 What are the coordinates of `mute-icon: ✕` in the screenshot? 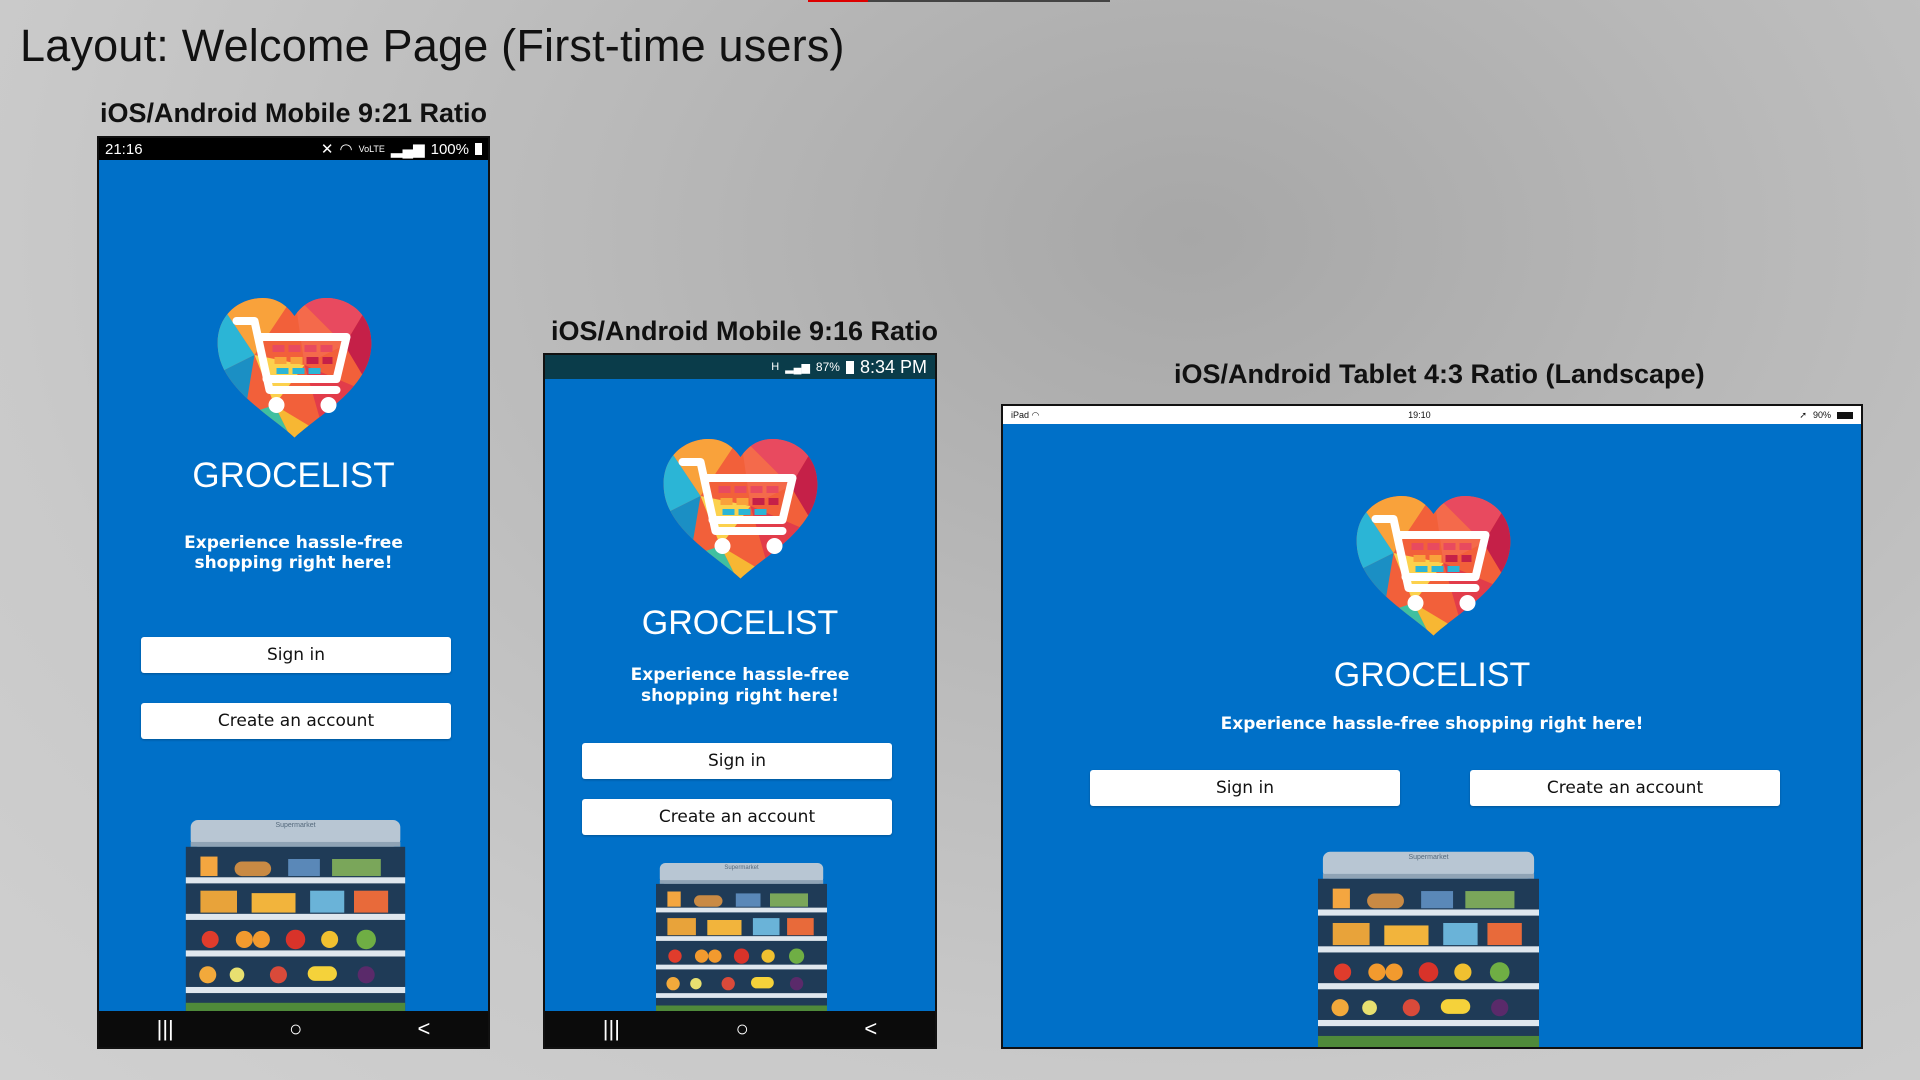 It's located at (327, 149).